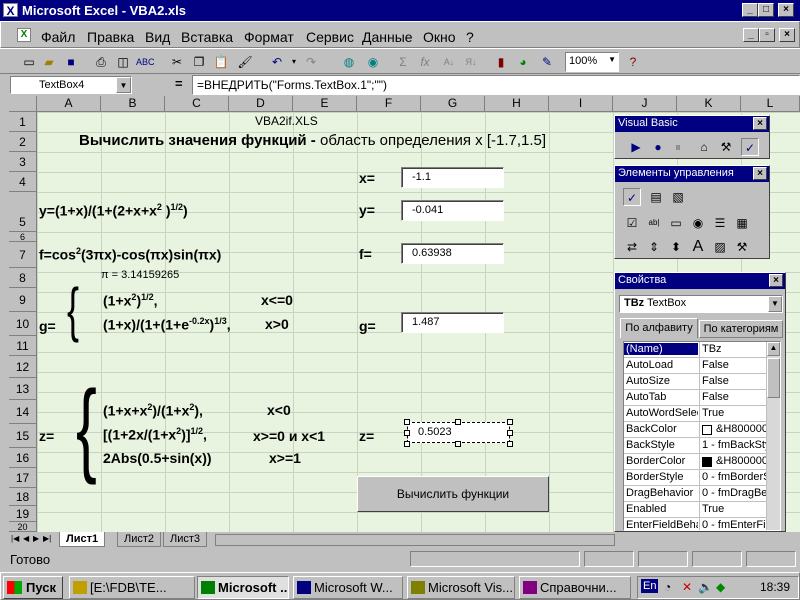 Image resolution: width=800 pixels, height=600 pixels. Describe the element at coordinates (311, 62) in the screenshot. I see `redo-icon: ↷` at that location.